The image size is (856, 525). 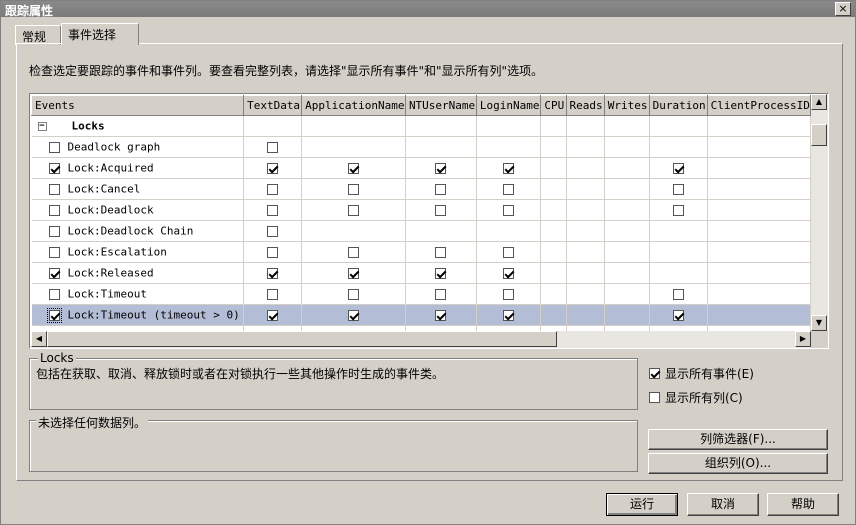 What do you see at coordinates (678, 105) in the screenshot?
I see `column-header-duration: Duration` at bounding box center [678, 105].